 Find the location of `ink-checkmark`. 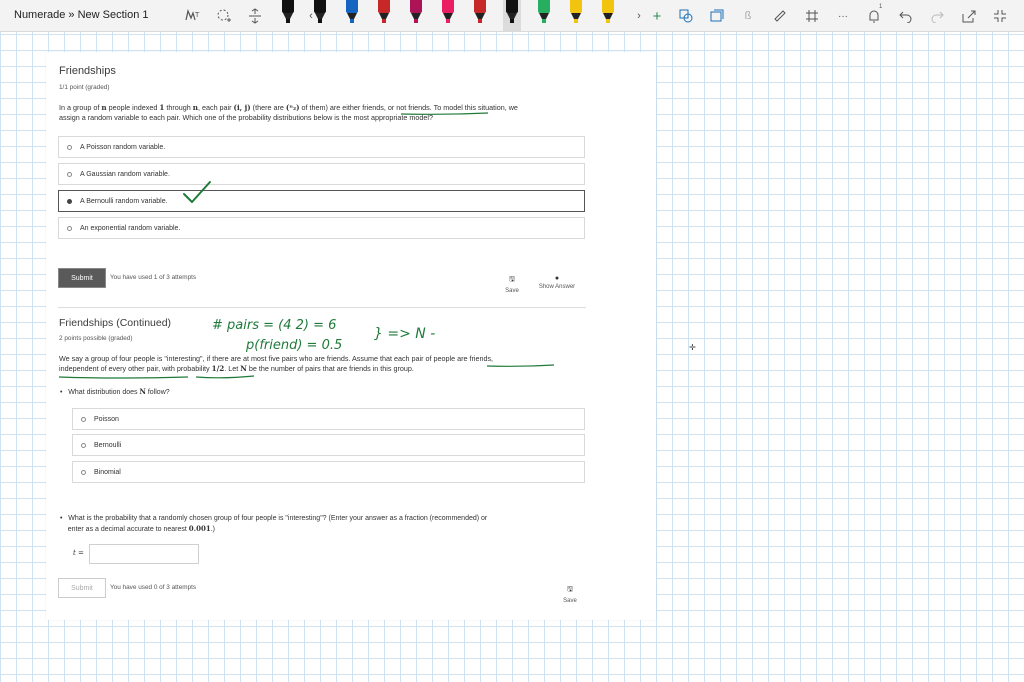

ink-checkmark is located at coordinates (197, 192).